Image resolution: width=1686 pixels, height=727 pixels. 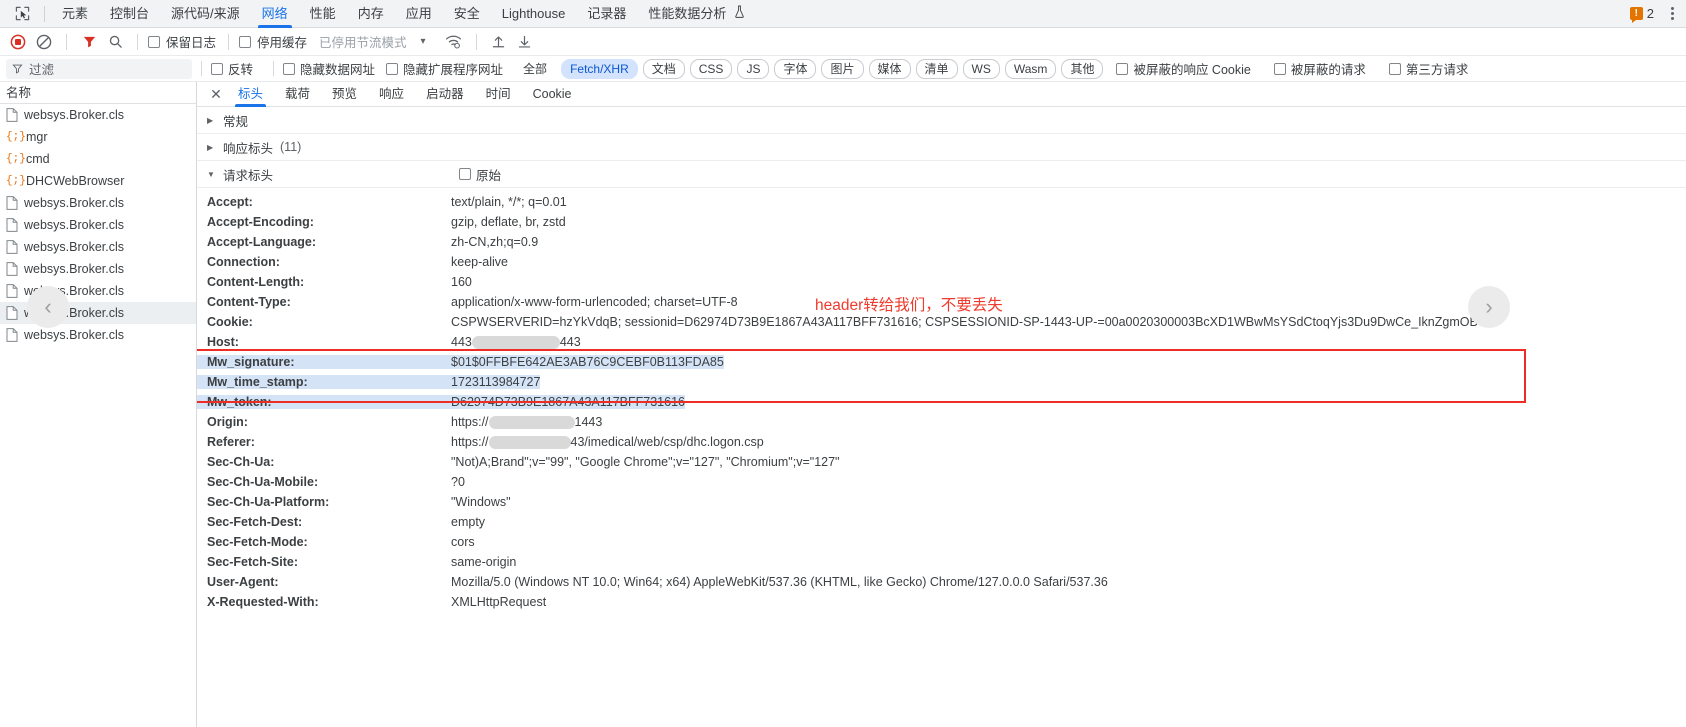 What do you see at coordinates (495, 242) in the screenshot?
I see `header-value-text: zh-CN,zh;q=0.9` at bounding box center [495, 242].